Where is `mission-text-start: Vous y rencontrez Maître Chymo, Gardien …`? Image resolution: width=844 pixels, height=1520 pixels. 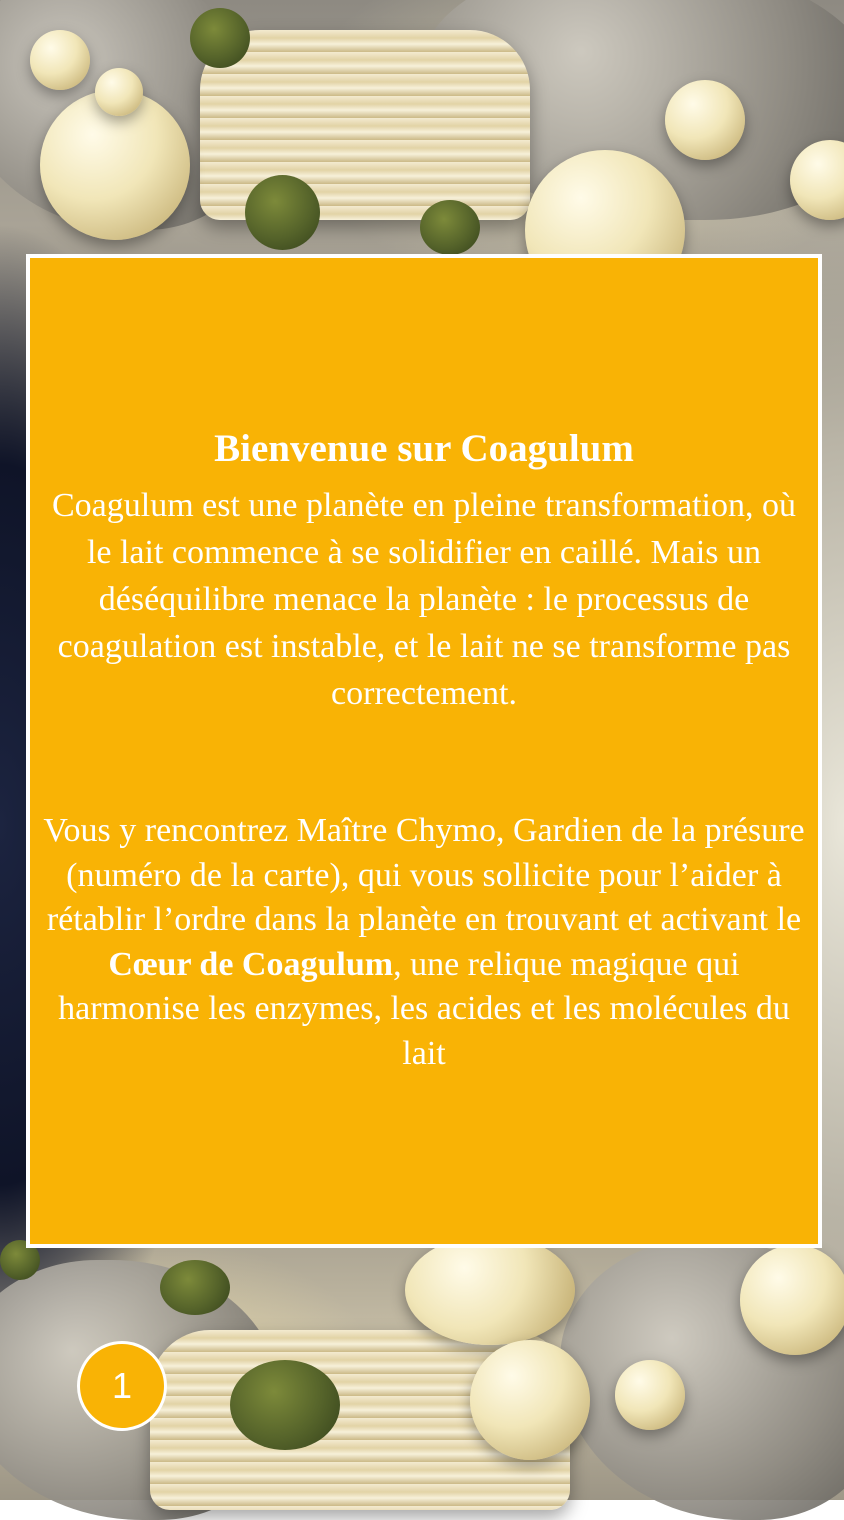
mission-text-start: Vous y rencontrez Maître Chymo, Gardien … is located at coordinates (424, 875).